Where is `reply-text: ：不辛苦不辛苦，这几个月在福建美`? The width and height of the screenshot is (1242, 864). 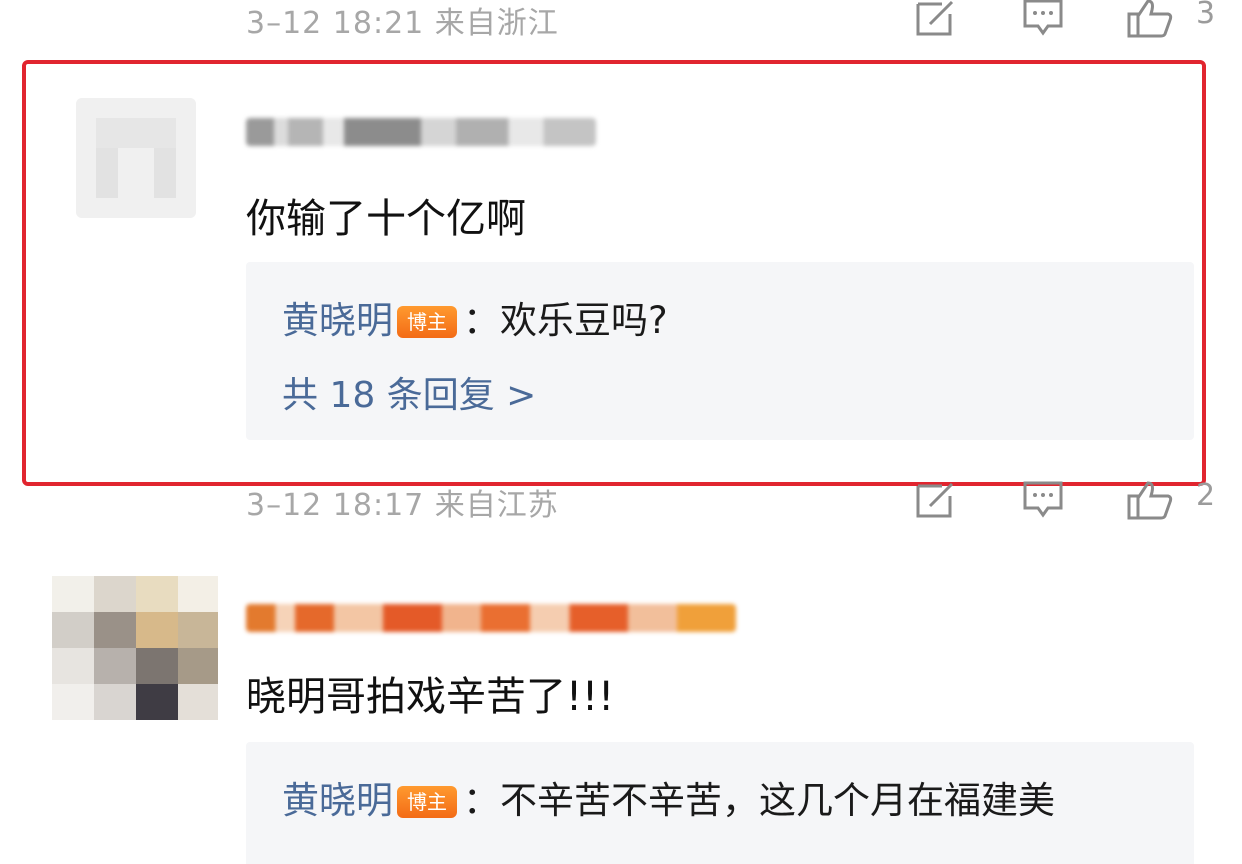 reply-text: ：不辛苦不辛苦，这几个月在福建美 is located at coordinates (759, 800).